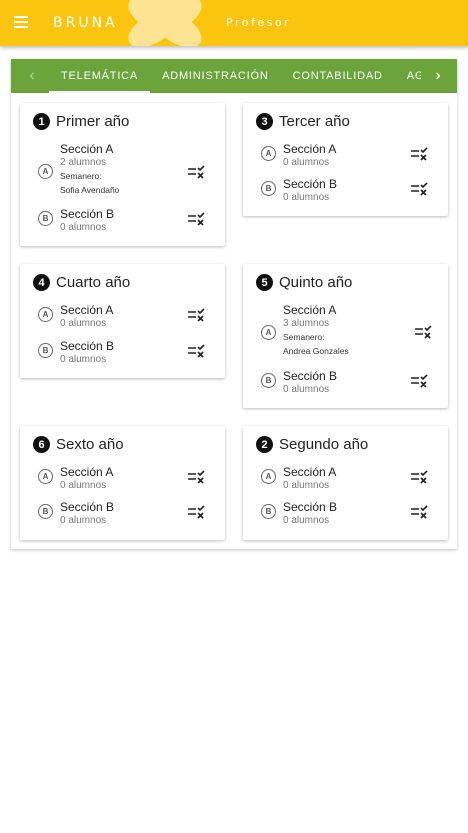 This screenshot has height=833, width=468. What do you see at coordinates (316, 282) in the screenshot?
I see `year-title: Quinto año` at bounding box center [316, 282].